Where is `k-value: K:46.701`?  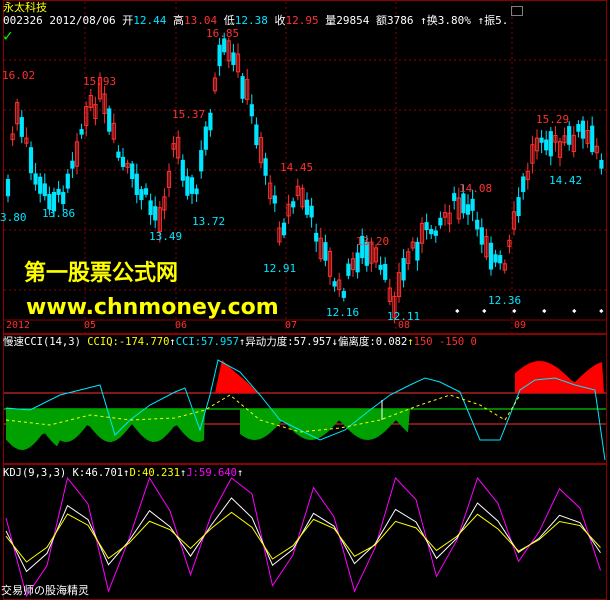 k-value: K:46.701 is located at coordinates (98, 473).